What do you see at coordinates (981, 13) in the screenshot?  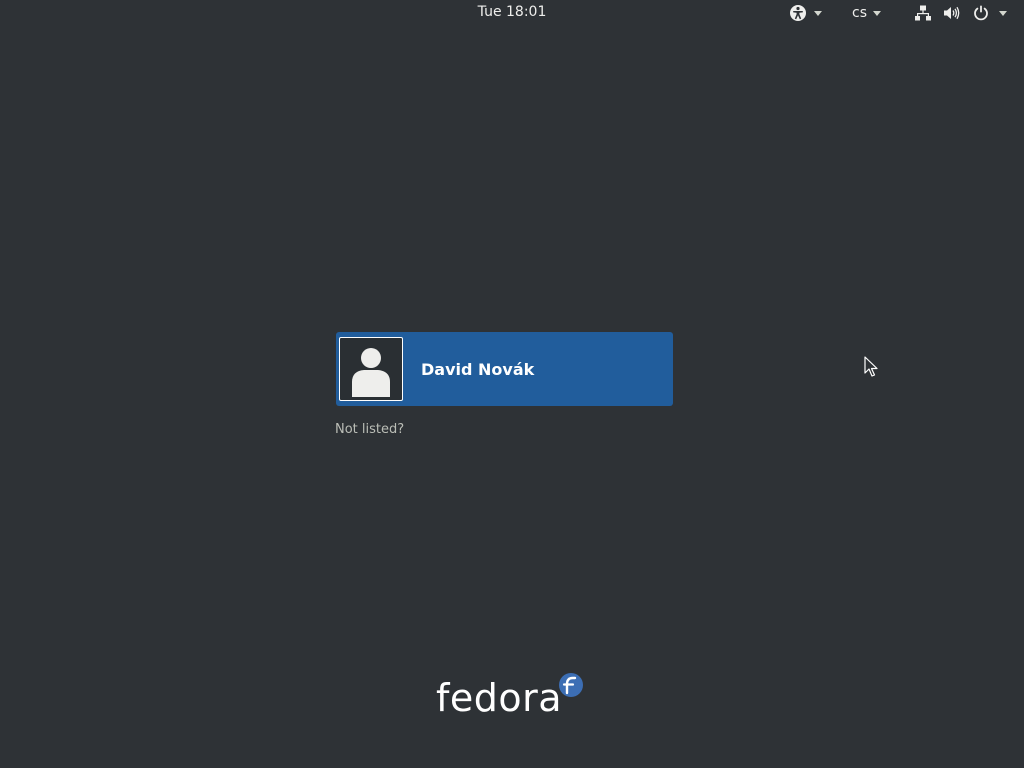 I see `power-icon` at bounding box center [981, 13].